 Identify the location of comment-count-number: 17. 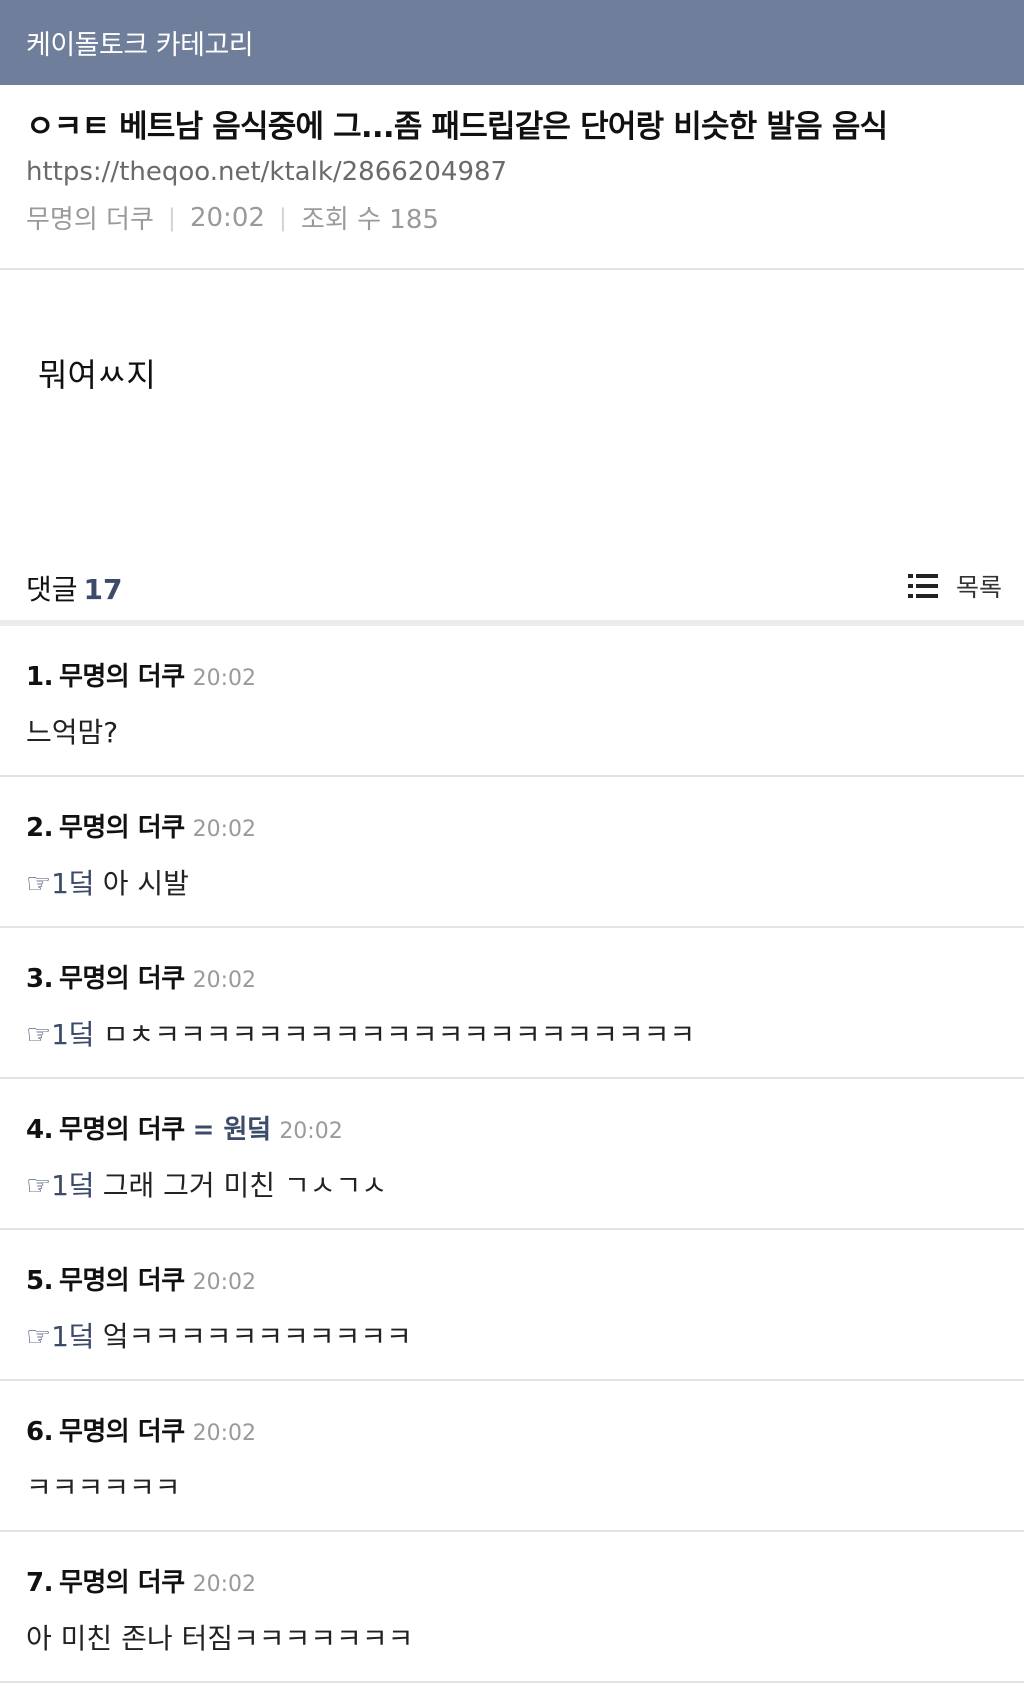
(103, 589).